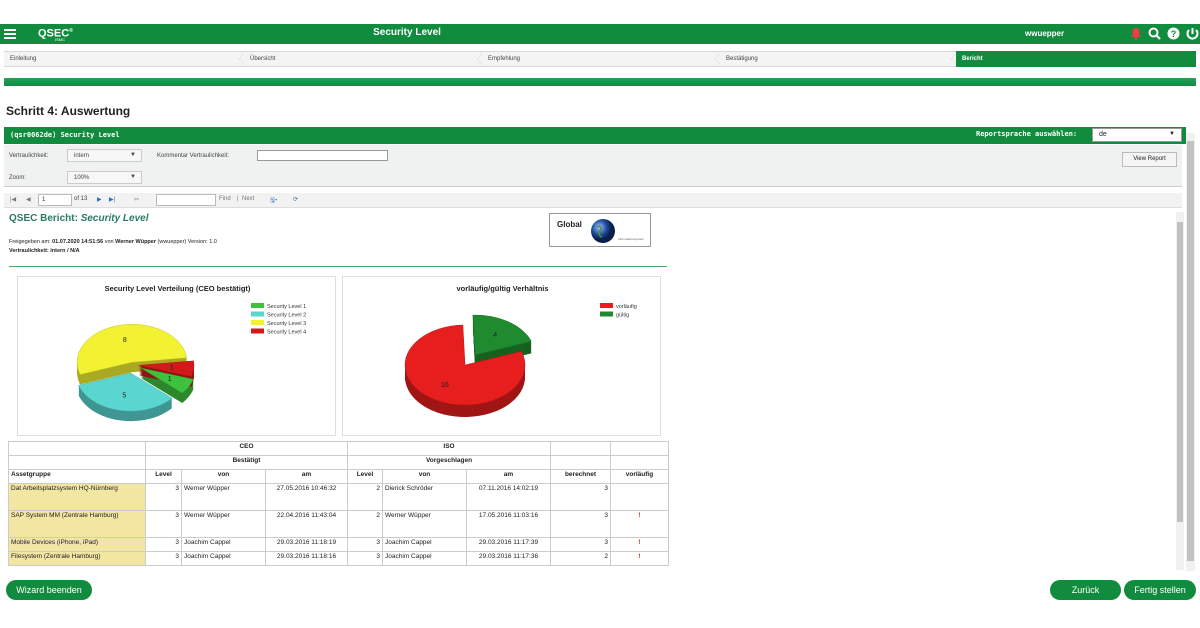 Image resolution: width=1200 pixels, height=628 pixels. What do you see at coordinates (286, 316) in the screenshot?
I see `legend-label: Security Level 2` at bounding box center [286, 316].